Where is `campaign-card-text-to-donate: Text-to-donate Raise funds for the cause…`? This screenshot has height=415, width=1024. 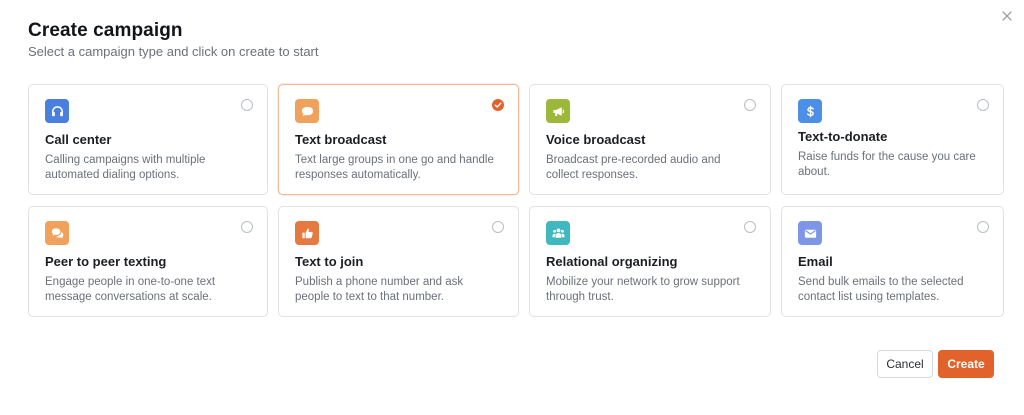
campaign-card-text-to-donate: Text-to-donate Raise funds for the cause… is located at coordinates (892, 139).